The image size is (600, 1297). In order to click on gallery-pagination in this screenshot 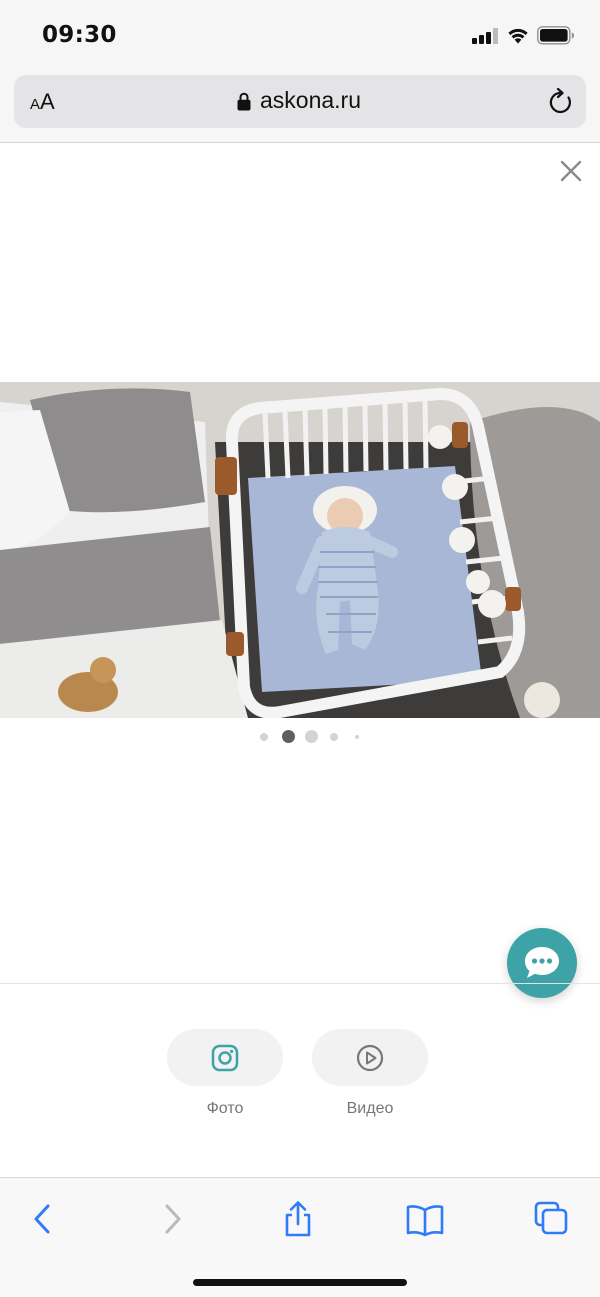, I will do `click(300, 737)`.